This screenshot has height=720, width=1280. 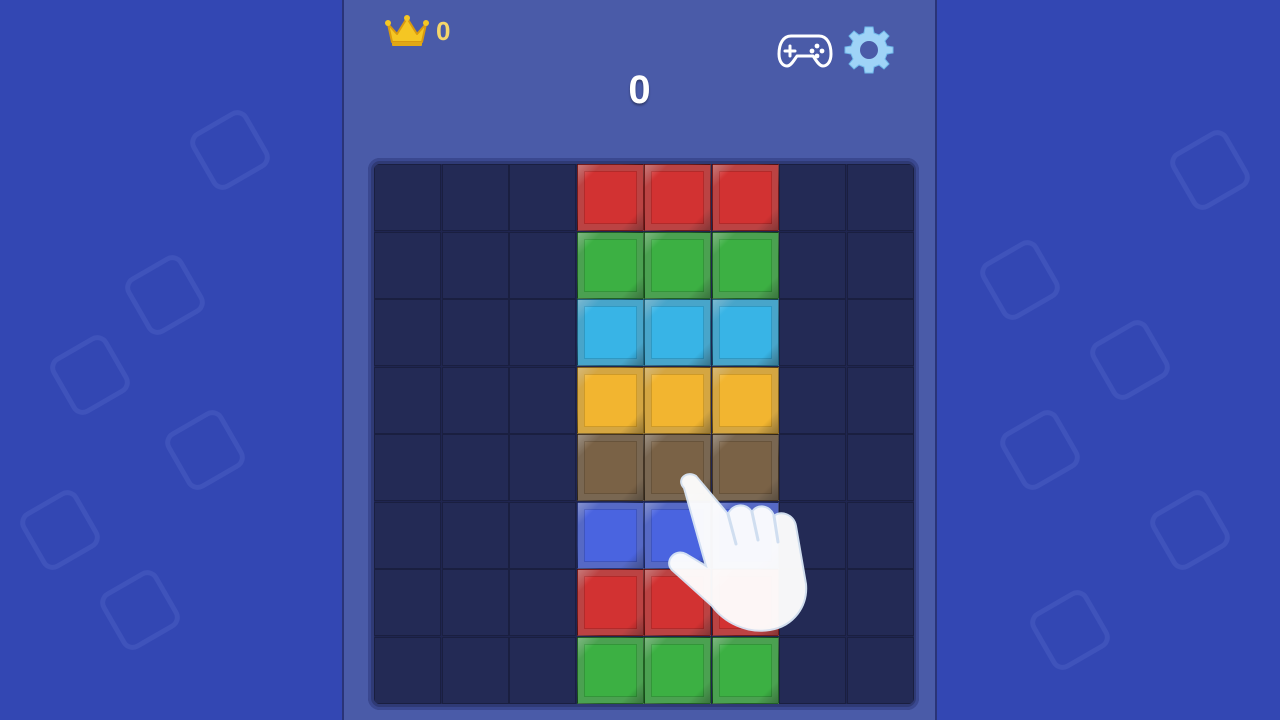 I want to click on gamepad-icon, so click(x=805, y=49).